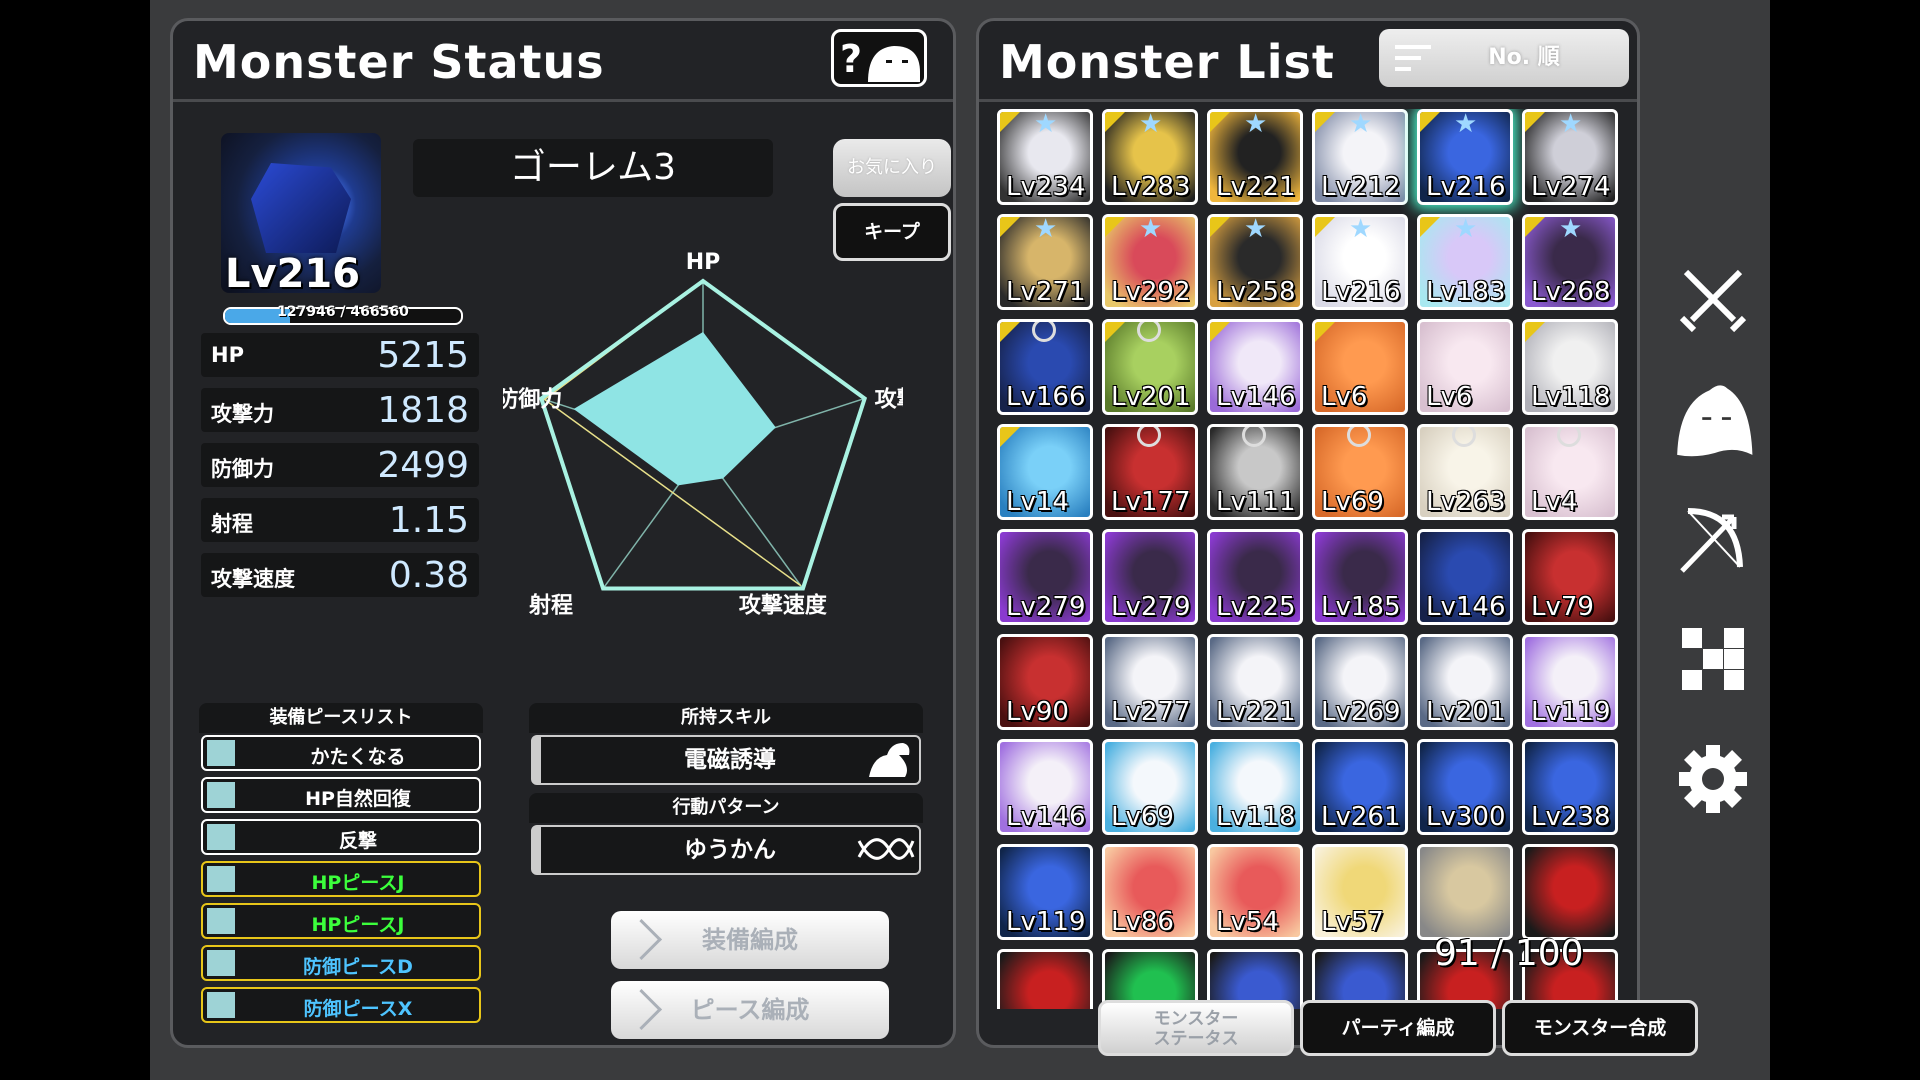 The height and width of the screenshot is (1080, 1920). I want to click on bottom-tab: モンスター合成, so click(1600, 1028).